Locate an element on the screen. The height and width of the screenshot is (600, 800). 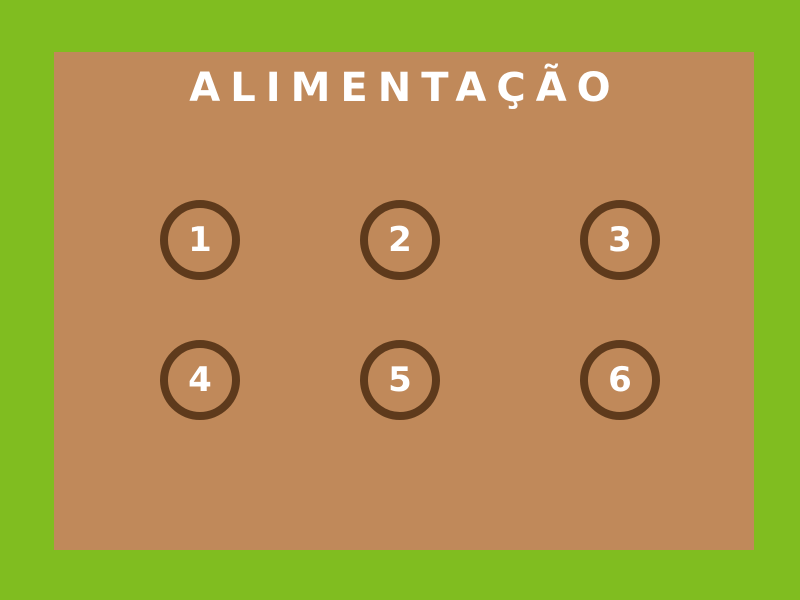
level-6-button: 6 is located at coordinates (620, 380).